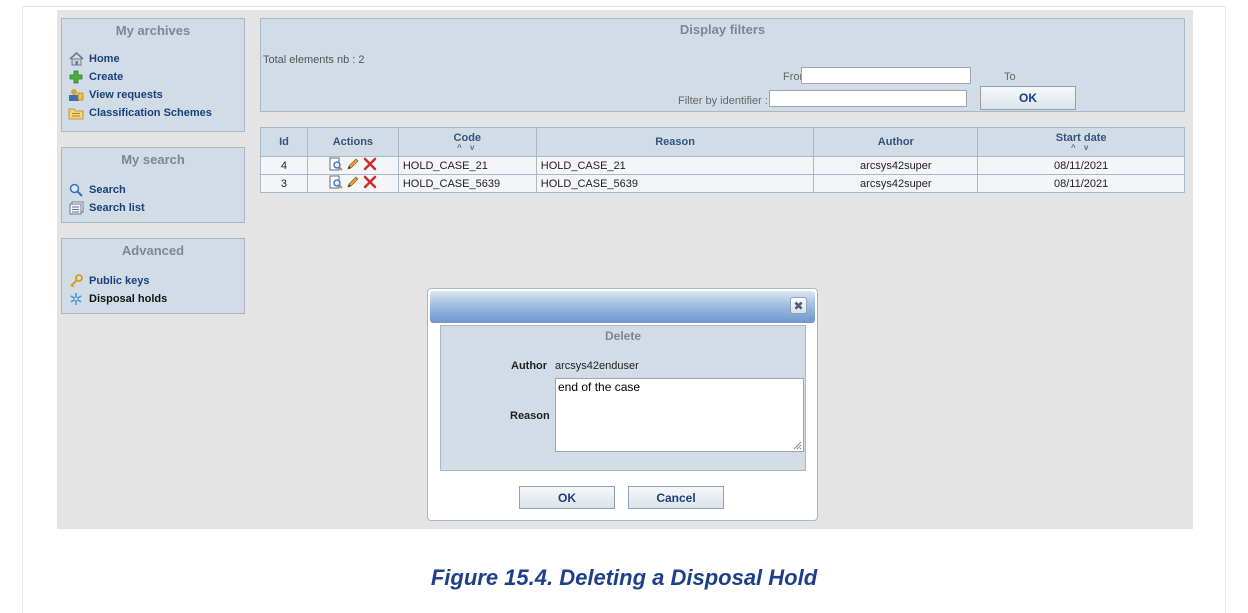 The width and height of the screenshot is (1248, 613). I want to click on cell-reason: HOLD_CASE_21, so click(675, 165).